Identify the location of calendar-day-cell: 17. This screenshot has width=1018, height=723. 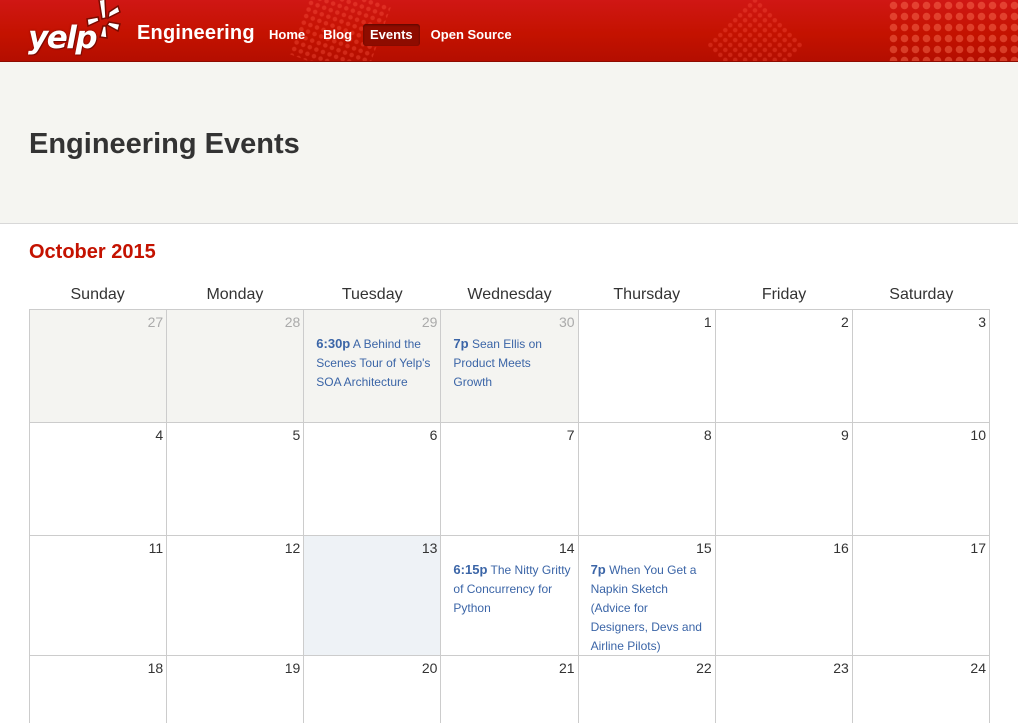
(921, 595).